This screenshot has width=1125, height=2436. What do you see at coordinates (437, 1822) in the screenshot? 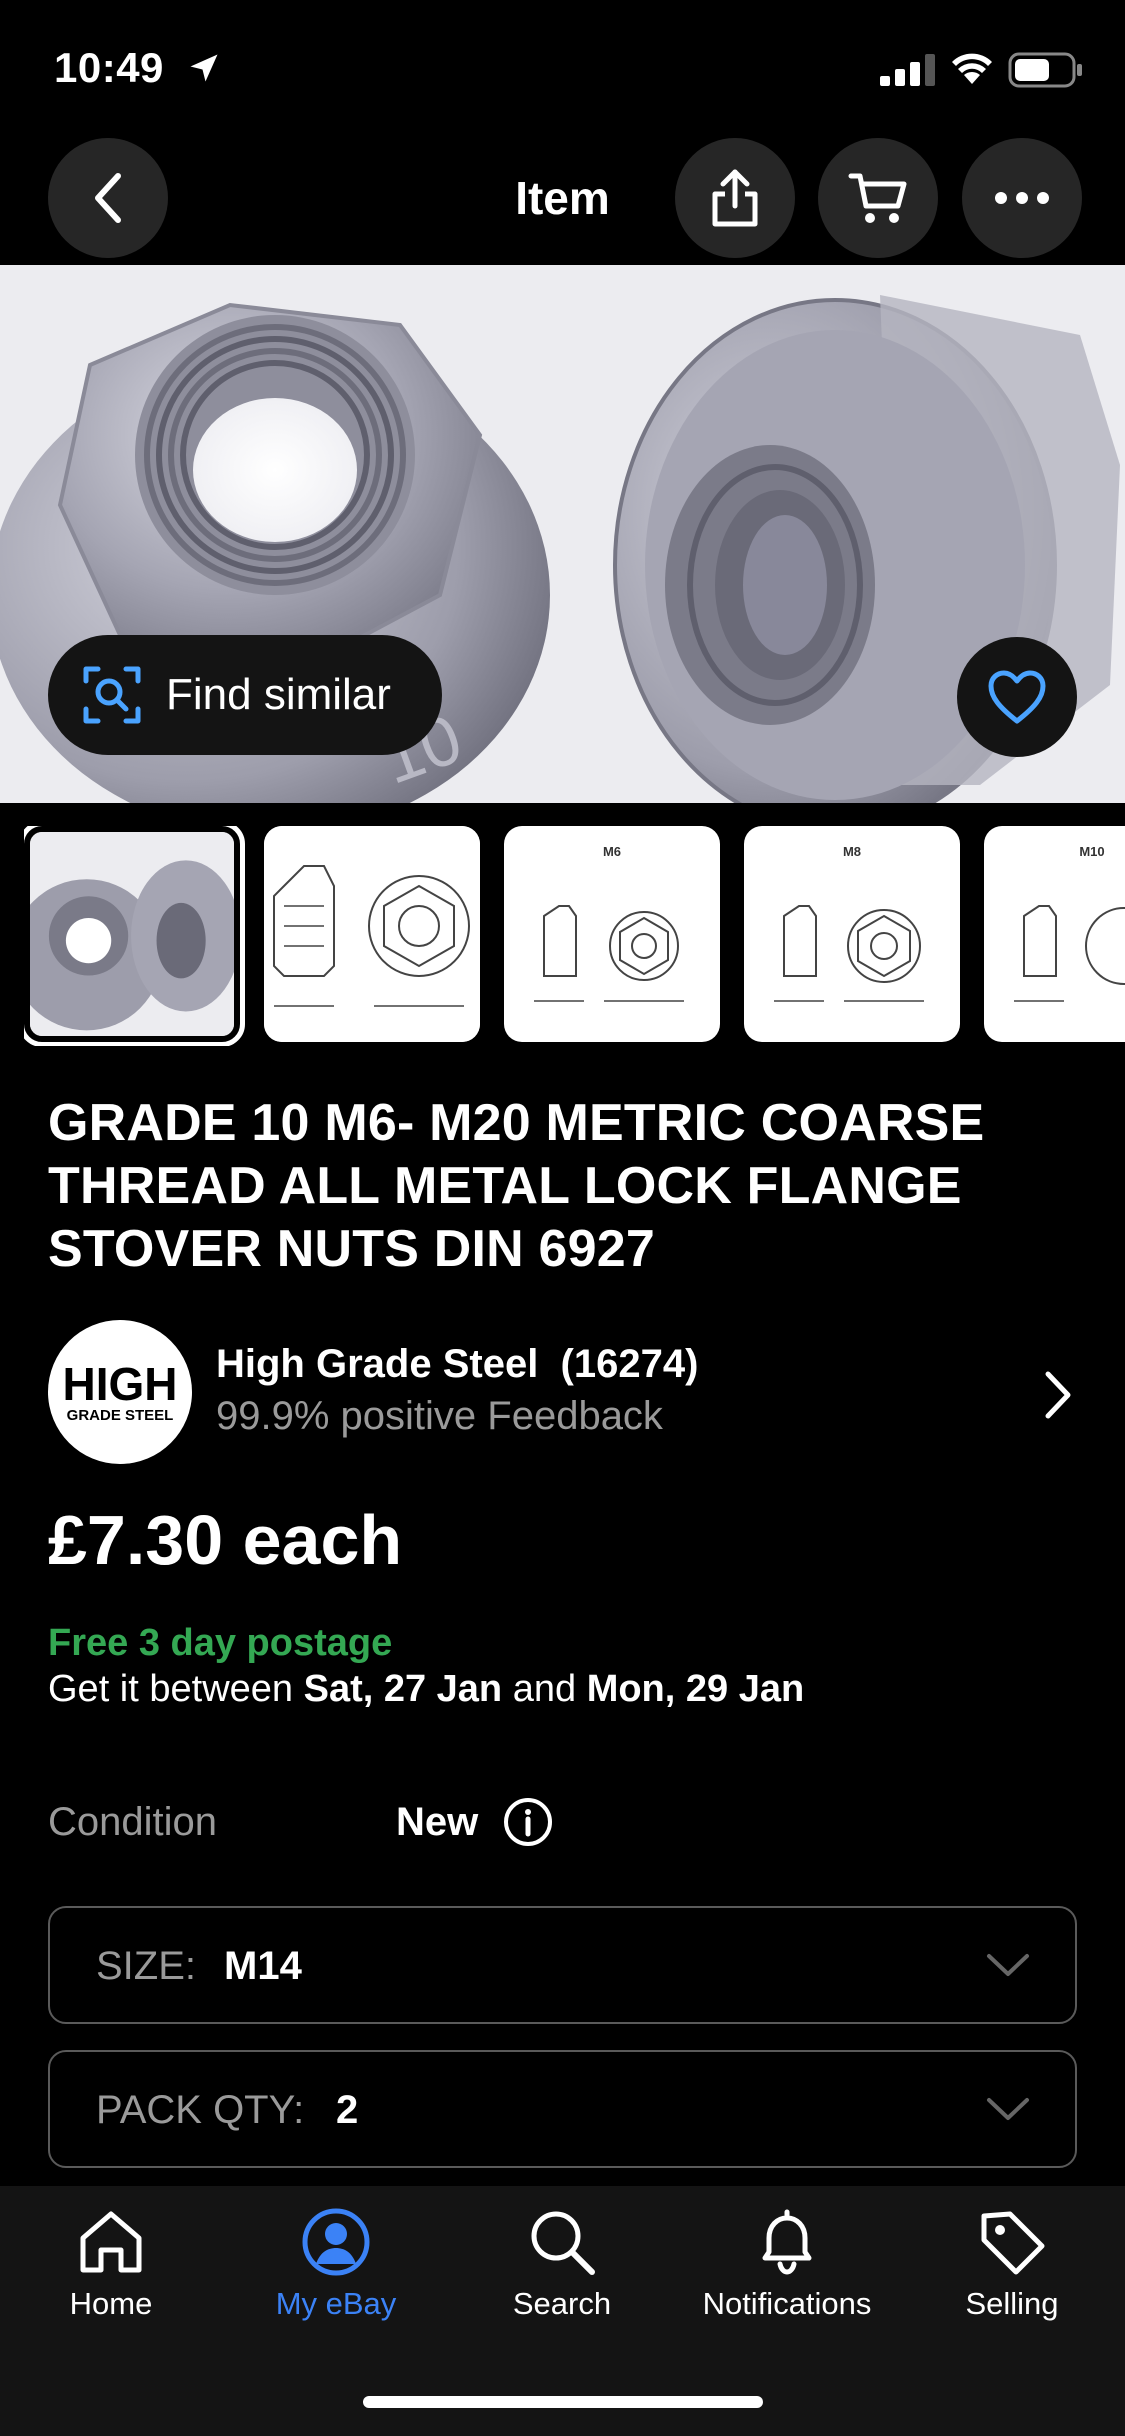
I see `condition-value: New` at bounding box center [437, 1822].